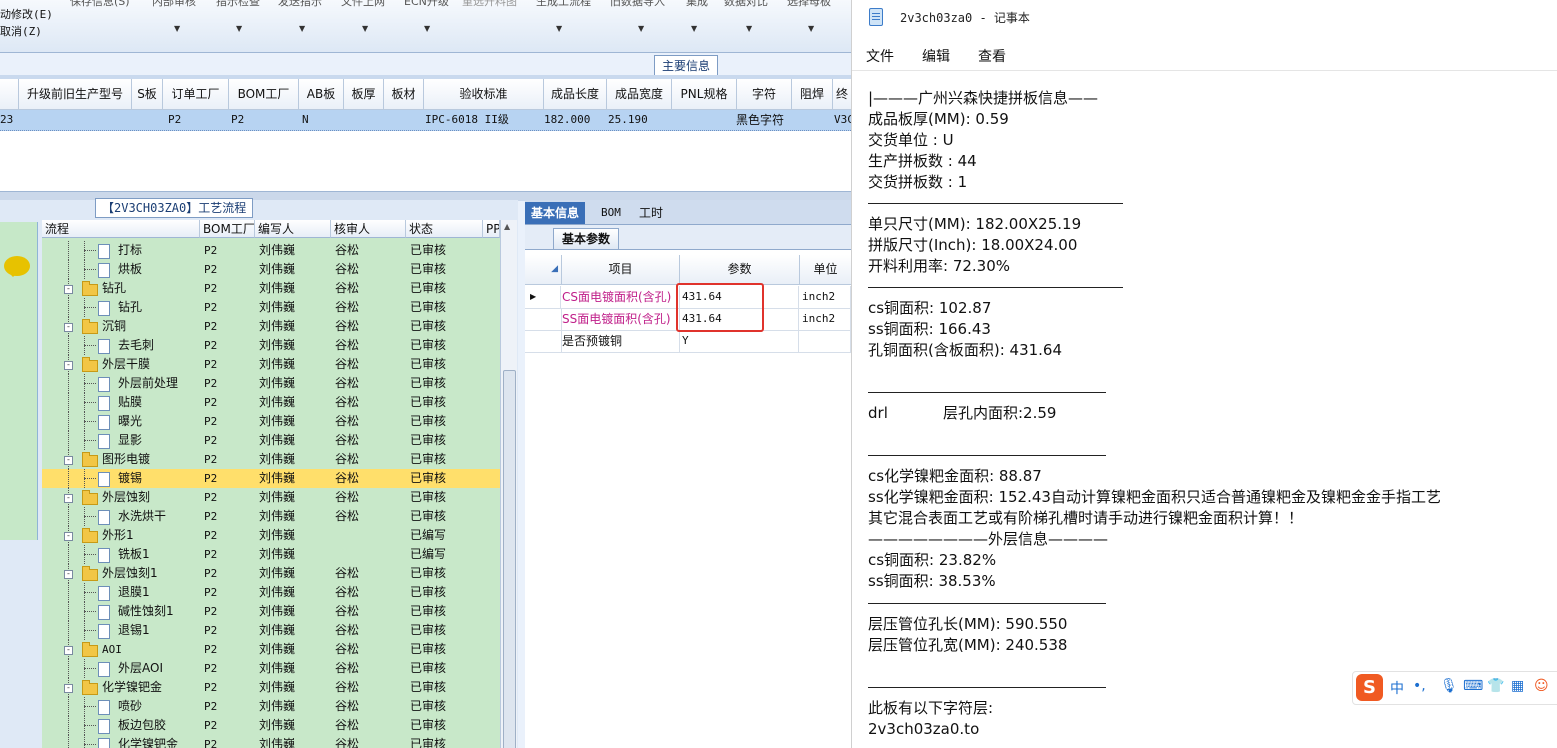 This screenshot has height=748, width=1557. I want to click on tab-basic-info: 基本信息, so click(555, 213).